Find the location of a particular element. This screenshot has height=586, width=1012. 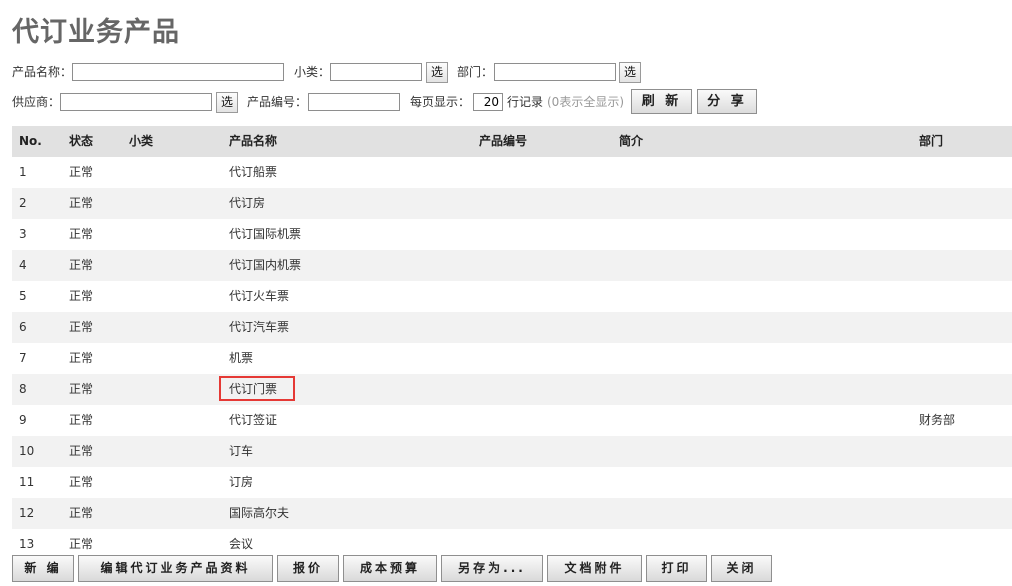

cell-product-name: 代订汽车票 is located at coordinates (259, 327).